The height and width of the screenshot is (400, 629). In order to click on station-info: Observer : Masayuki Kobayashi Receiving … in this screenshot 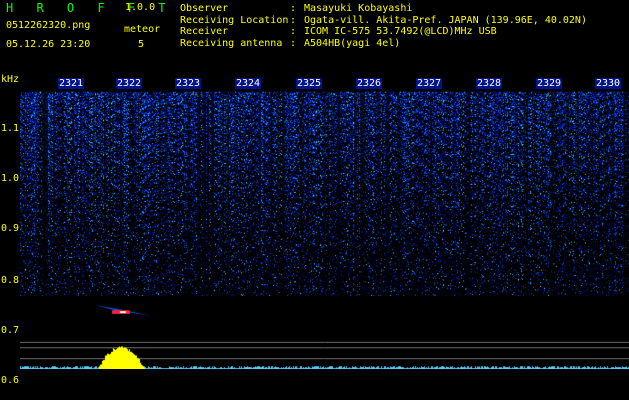, I will do `click(383, 26)`.